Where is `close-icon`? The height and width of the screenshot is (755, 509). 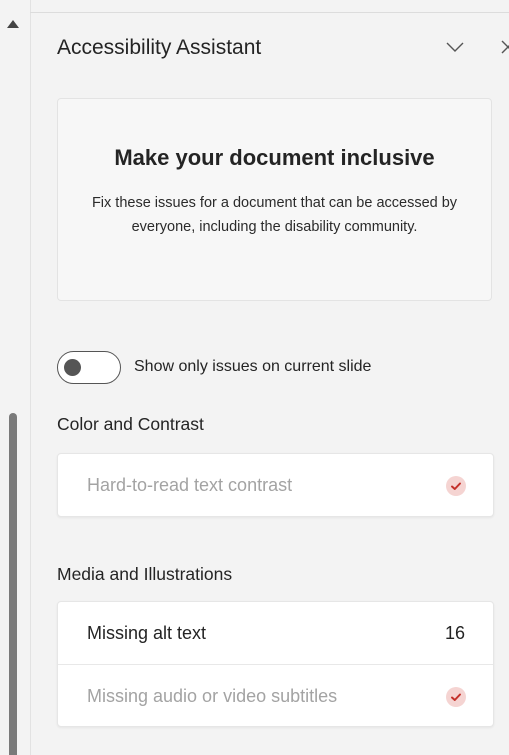 close-icon is located at coordinates (505, 47).